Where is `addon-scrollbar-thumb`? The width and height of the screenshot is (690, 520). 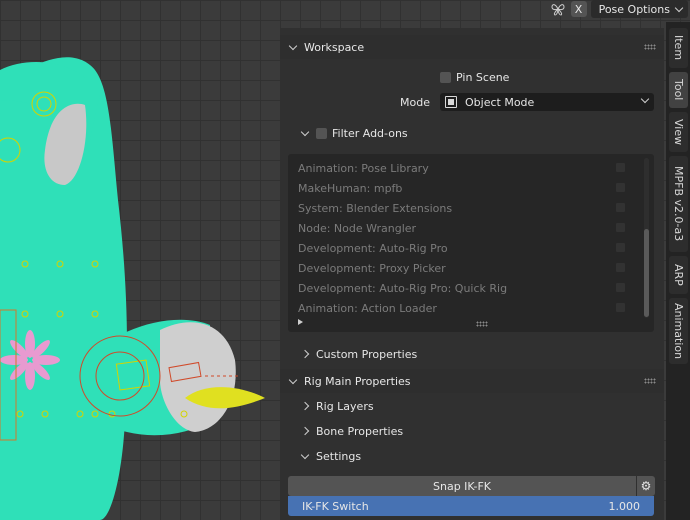 addon-scrollbar-thumb is located at coordinates (646, 273).